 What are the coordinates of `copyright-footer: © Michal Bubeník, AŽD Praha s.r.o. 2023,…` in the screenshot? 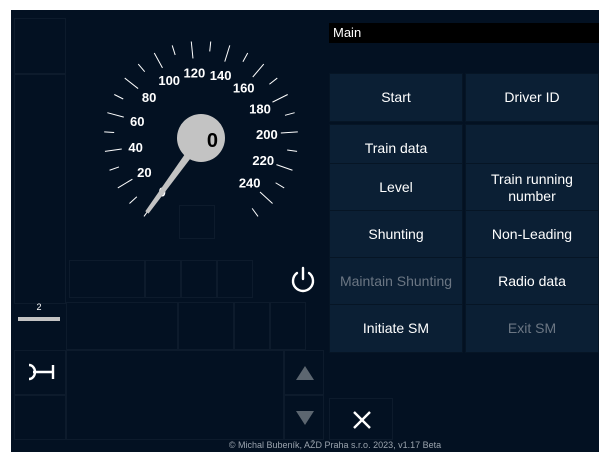 It's located at (335, 445).